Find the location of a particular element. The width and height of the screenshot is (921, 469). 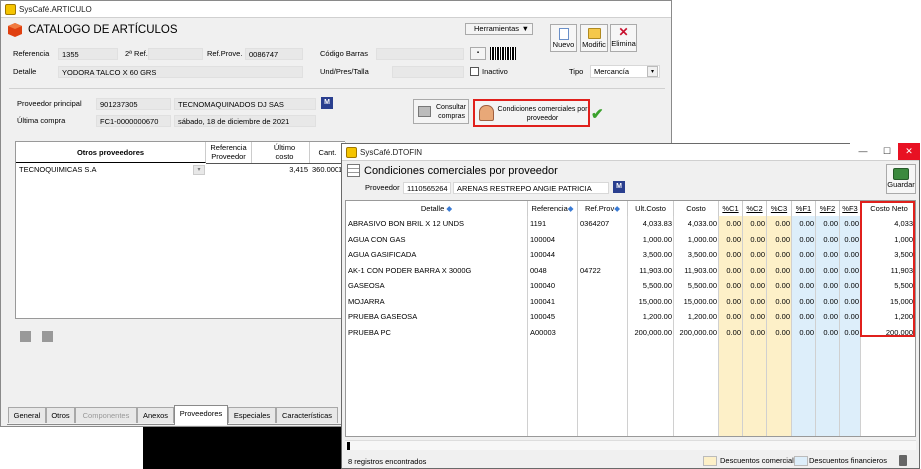

commercial-conditions-button: Condiciones comerciales por proveedor is located at coordinates (531, 113).